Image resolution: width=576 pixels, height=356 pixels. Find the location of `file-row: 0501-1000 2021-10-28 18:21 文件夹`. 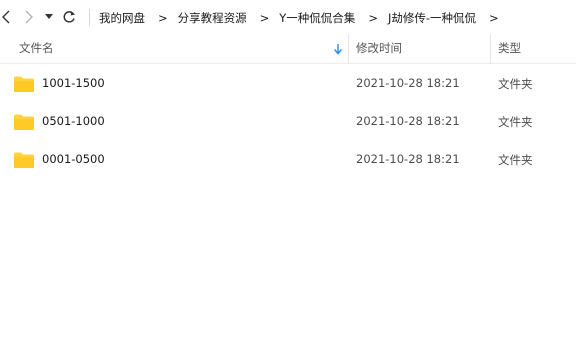

file-row: 0501-1000 2021-10-28 18:21 文件夹 is located at coordinates (288, 122).